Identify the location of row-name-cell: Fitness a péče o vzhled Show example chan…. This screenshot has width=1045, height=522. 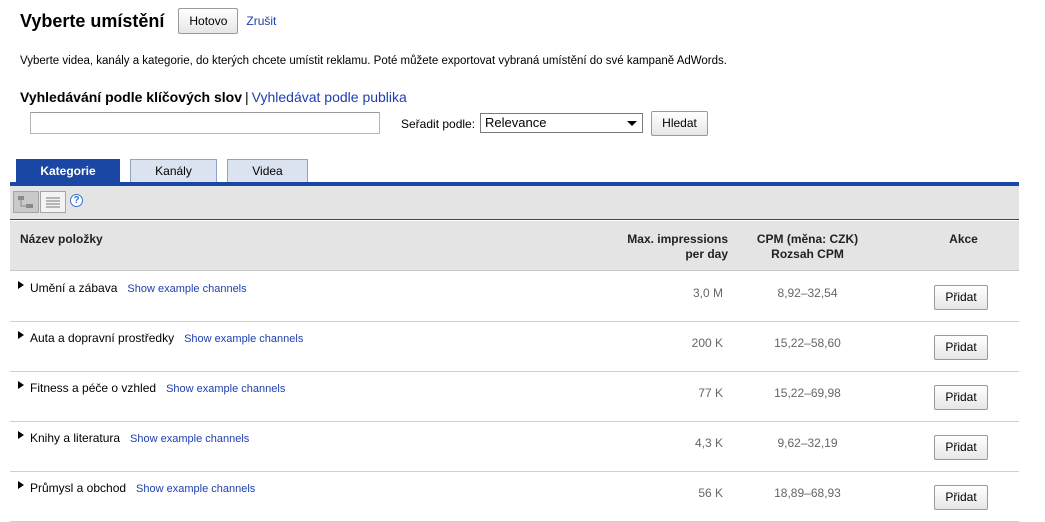
(157, 388).